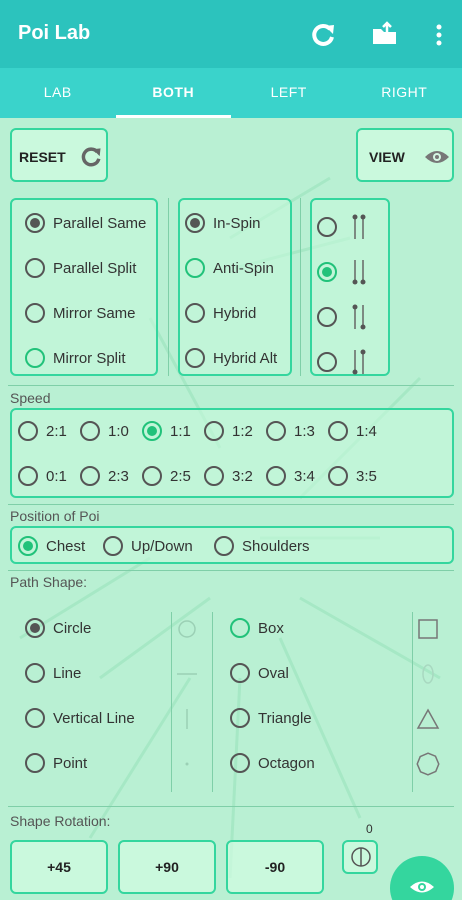 The image size is (462, 900). What do you see at coordinates (271, 718) in the screenshot?
I see `path-shape-option: Triangle` at bounding box center [271, 718].